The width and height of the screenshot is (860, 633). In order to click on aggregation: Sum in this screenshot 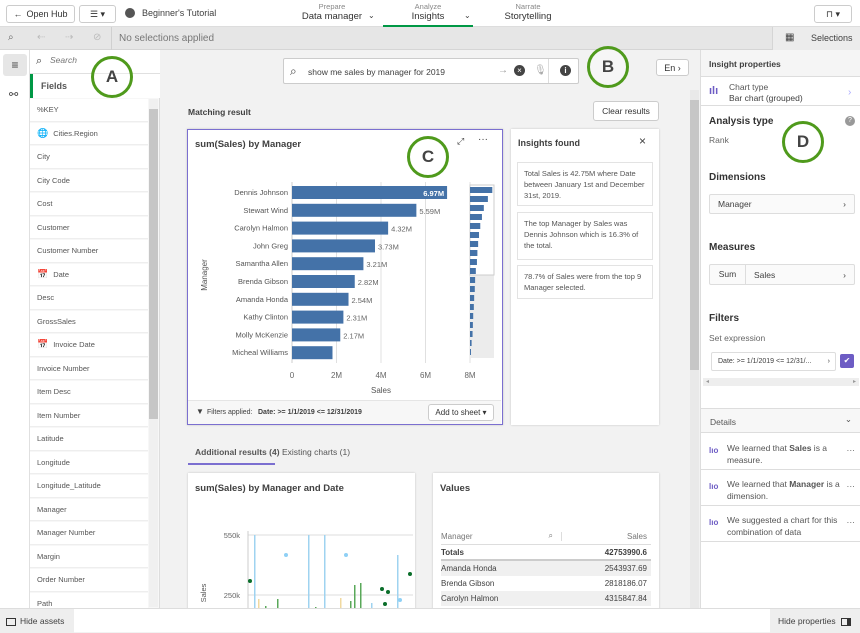, I will do `click(728, 274)`.